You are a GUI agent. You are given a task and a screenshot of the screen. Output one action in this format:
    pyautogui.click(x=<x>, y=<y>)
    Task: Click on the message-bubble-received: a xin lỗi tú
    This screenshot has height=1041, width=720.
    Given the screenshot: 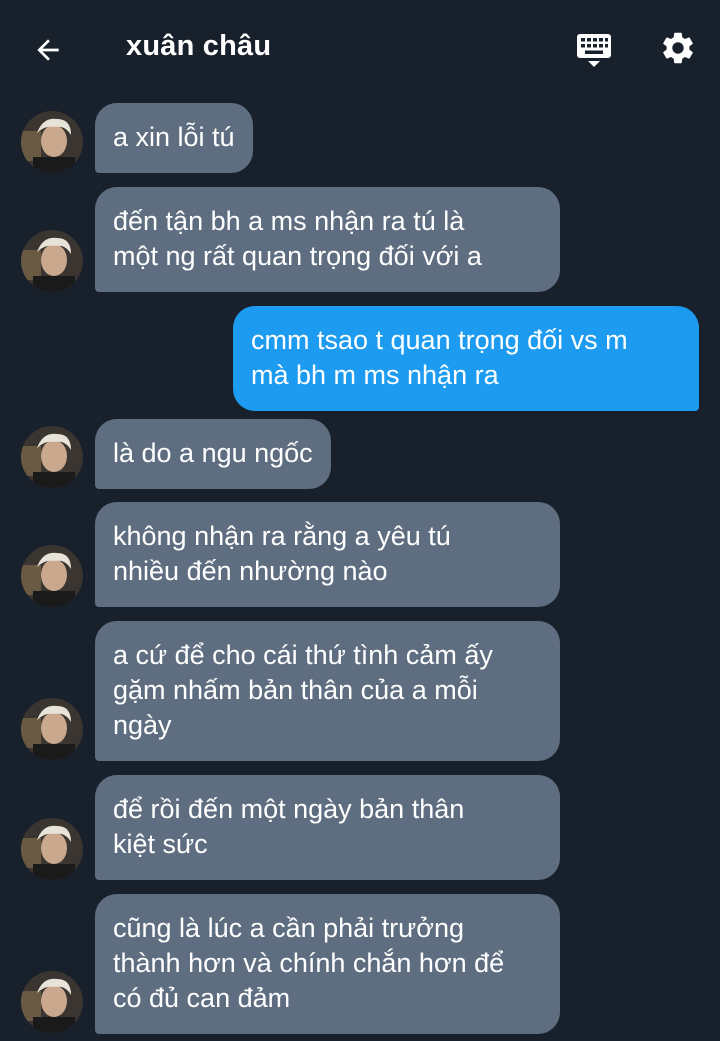 What is the action you would take?
    pyautogui.click(x=174, y=138)
    